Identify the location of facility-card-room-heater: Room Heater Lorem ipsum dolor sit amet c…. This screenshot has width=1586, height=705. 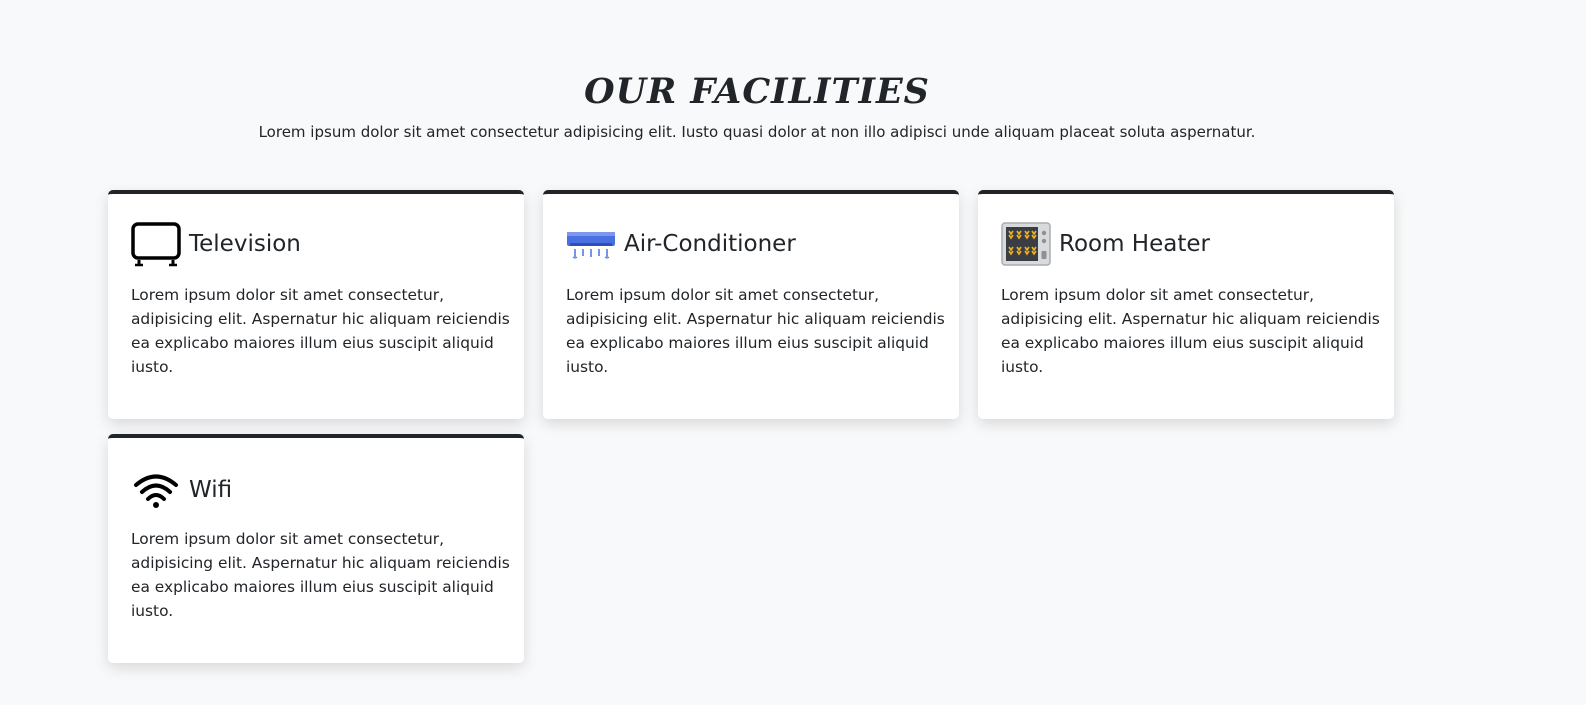
(1186, 304).